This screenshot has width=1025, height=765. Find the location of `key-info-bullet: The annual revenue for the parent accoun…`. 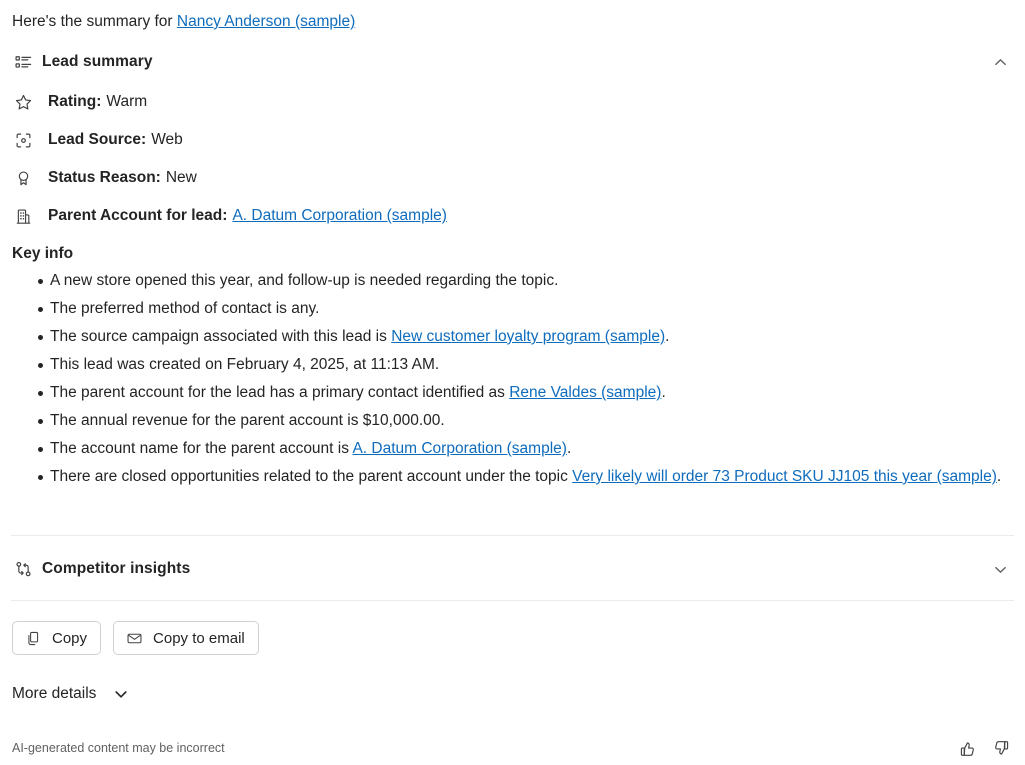

key-info-bullet: The annual revenue for the parent accoun… is located at coordinates (531, 421).